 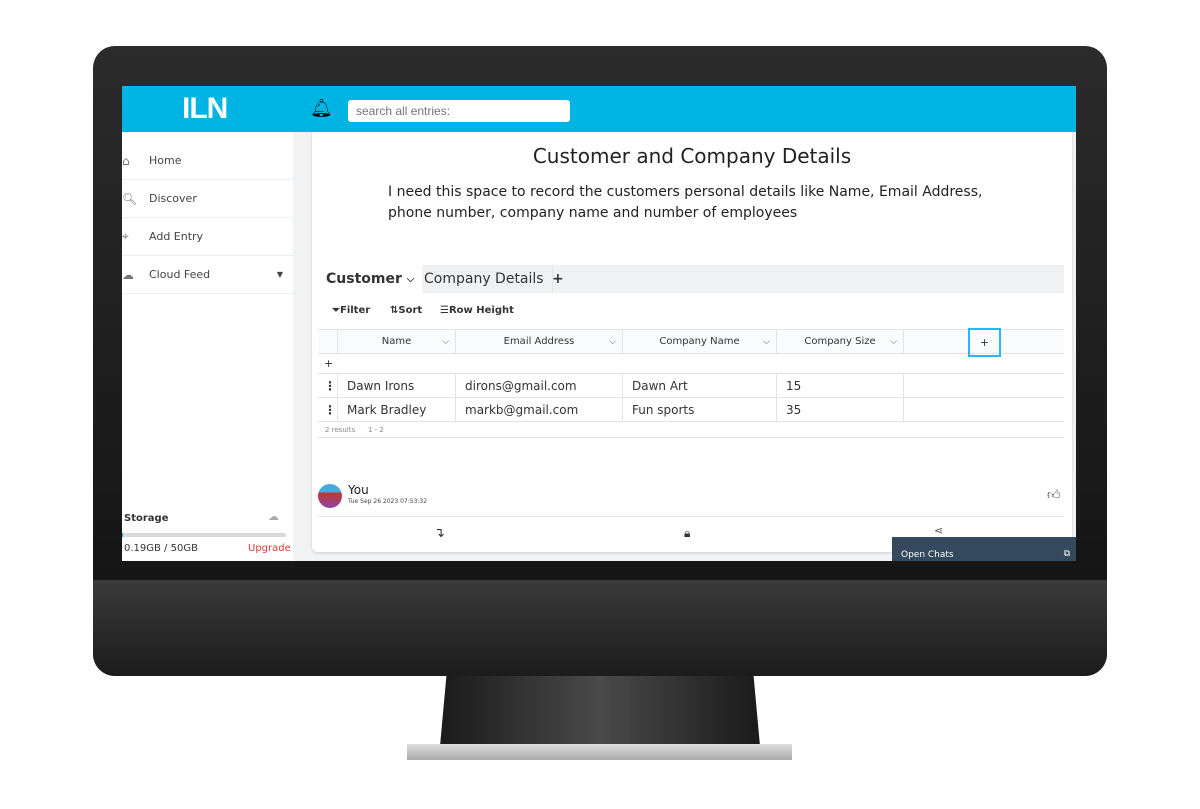 What do you see at coordinates (927, 555) in the screenshot?
I see `open-chats-label: Open Chats` at bounding box center [927, 555].